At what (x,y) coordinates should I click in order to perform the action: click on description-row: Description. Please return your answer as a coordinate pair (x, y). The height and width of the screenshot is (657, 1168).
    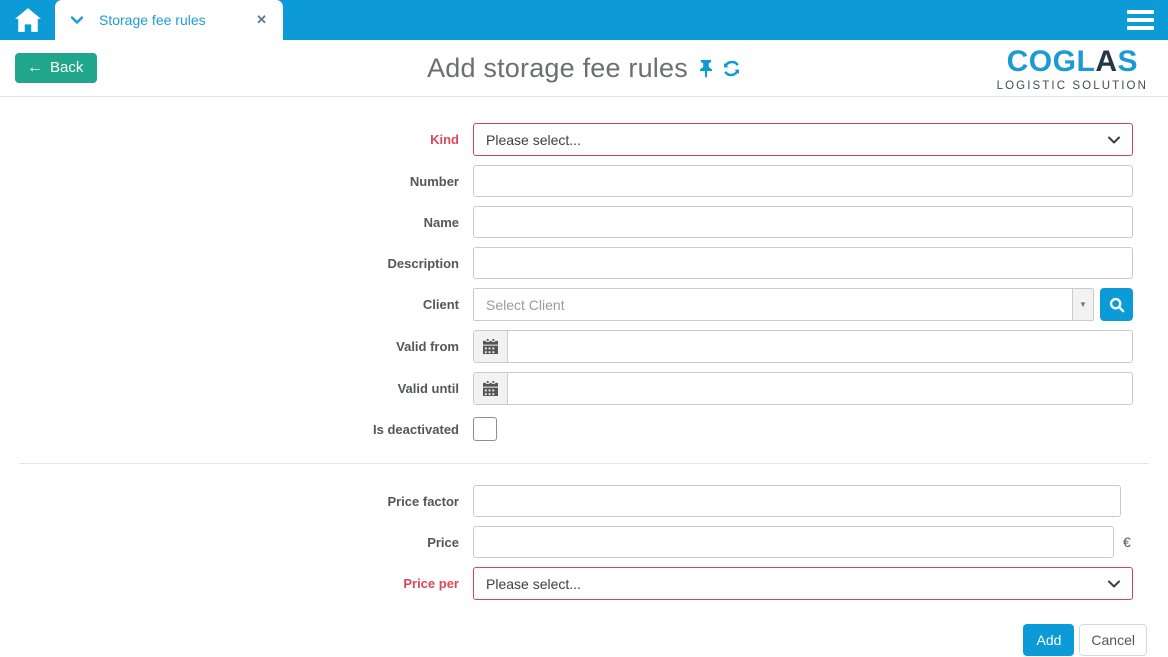
    Looking at the image, I should click on (584, 263).